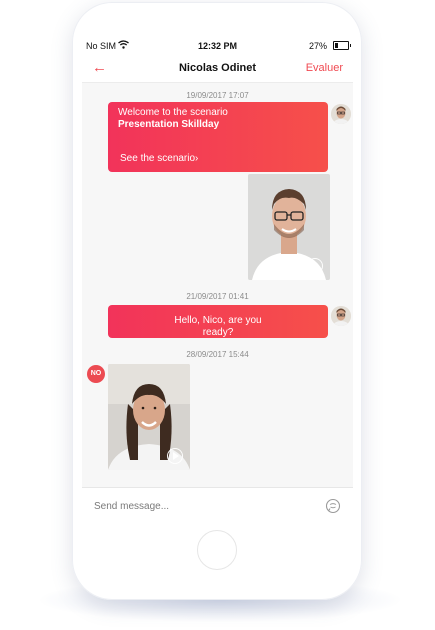  Describe the element at coordinates (173, 112) in the screenshot. I see `welcome-line: Welcome to the scenario` at that location.